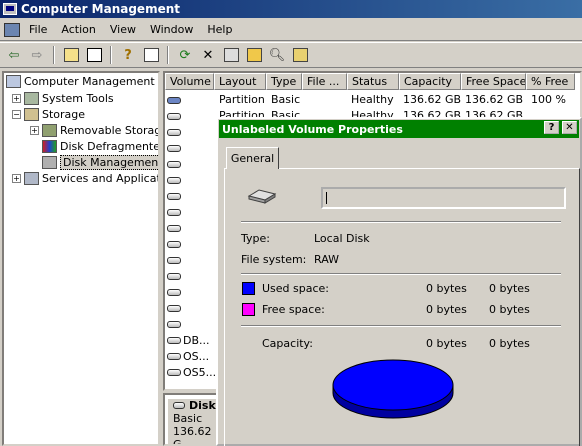  I want to click on file-system-label: File system:, so click(274, 259).